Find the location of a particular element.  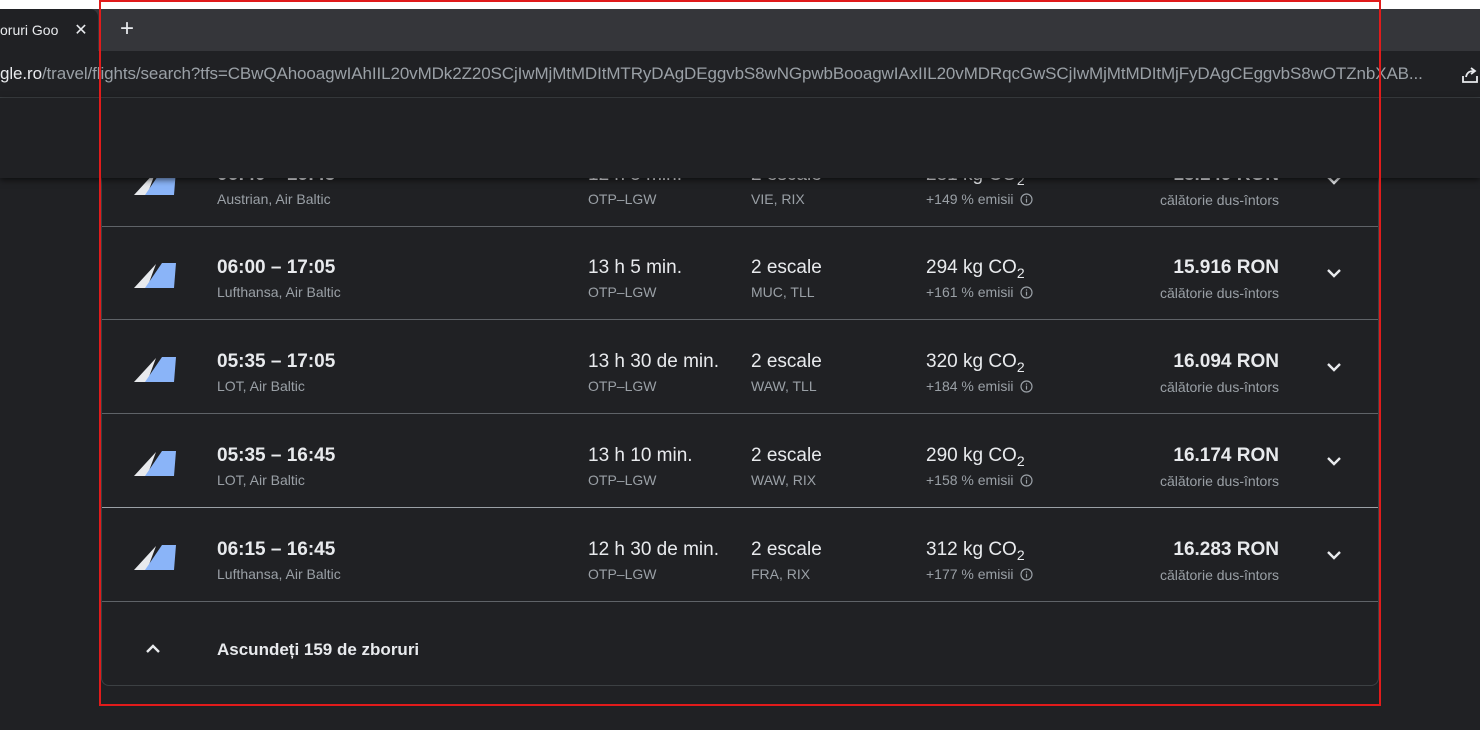

co2-emissions: 294 kg CO2 is located at coordinates (975, 269).